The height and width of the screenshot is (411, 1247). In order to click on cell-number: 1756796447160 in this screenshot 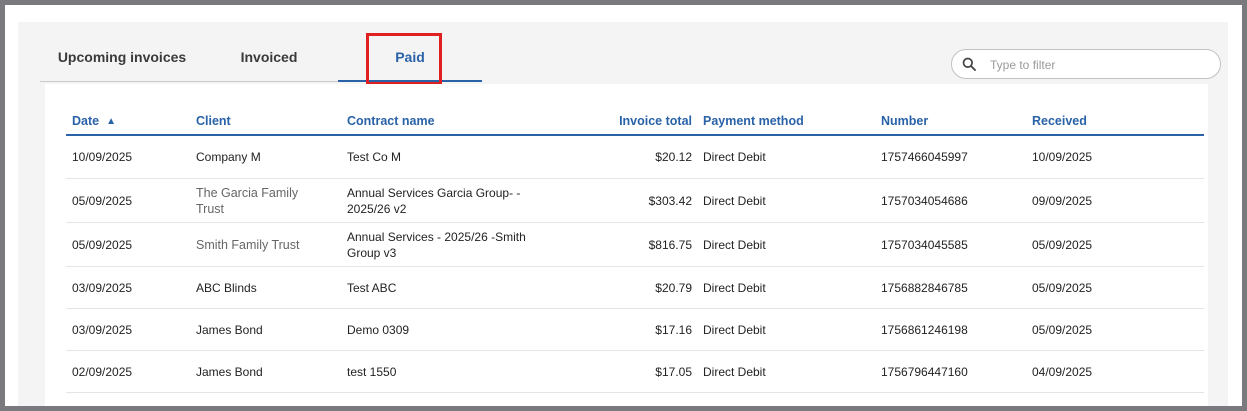, I will do `click(924, 371)`.